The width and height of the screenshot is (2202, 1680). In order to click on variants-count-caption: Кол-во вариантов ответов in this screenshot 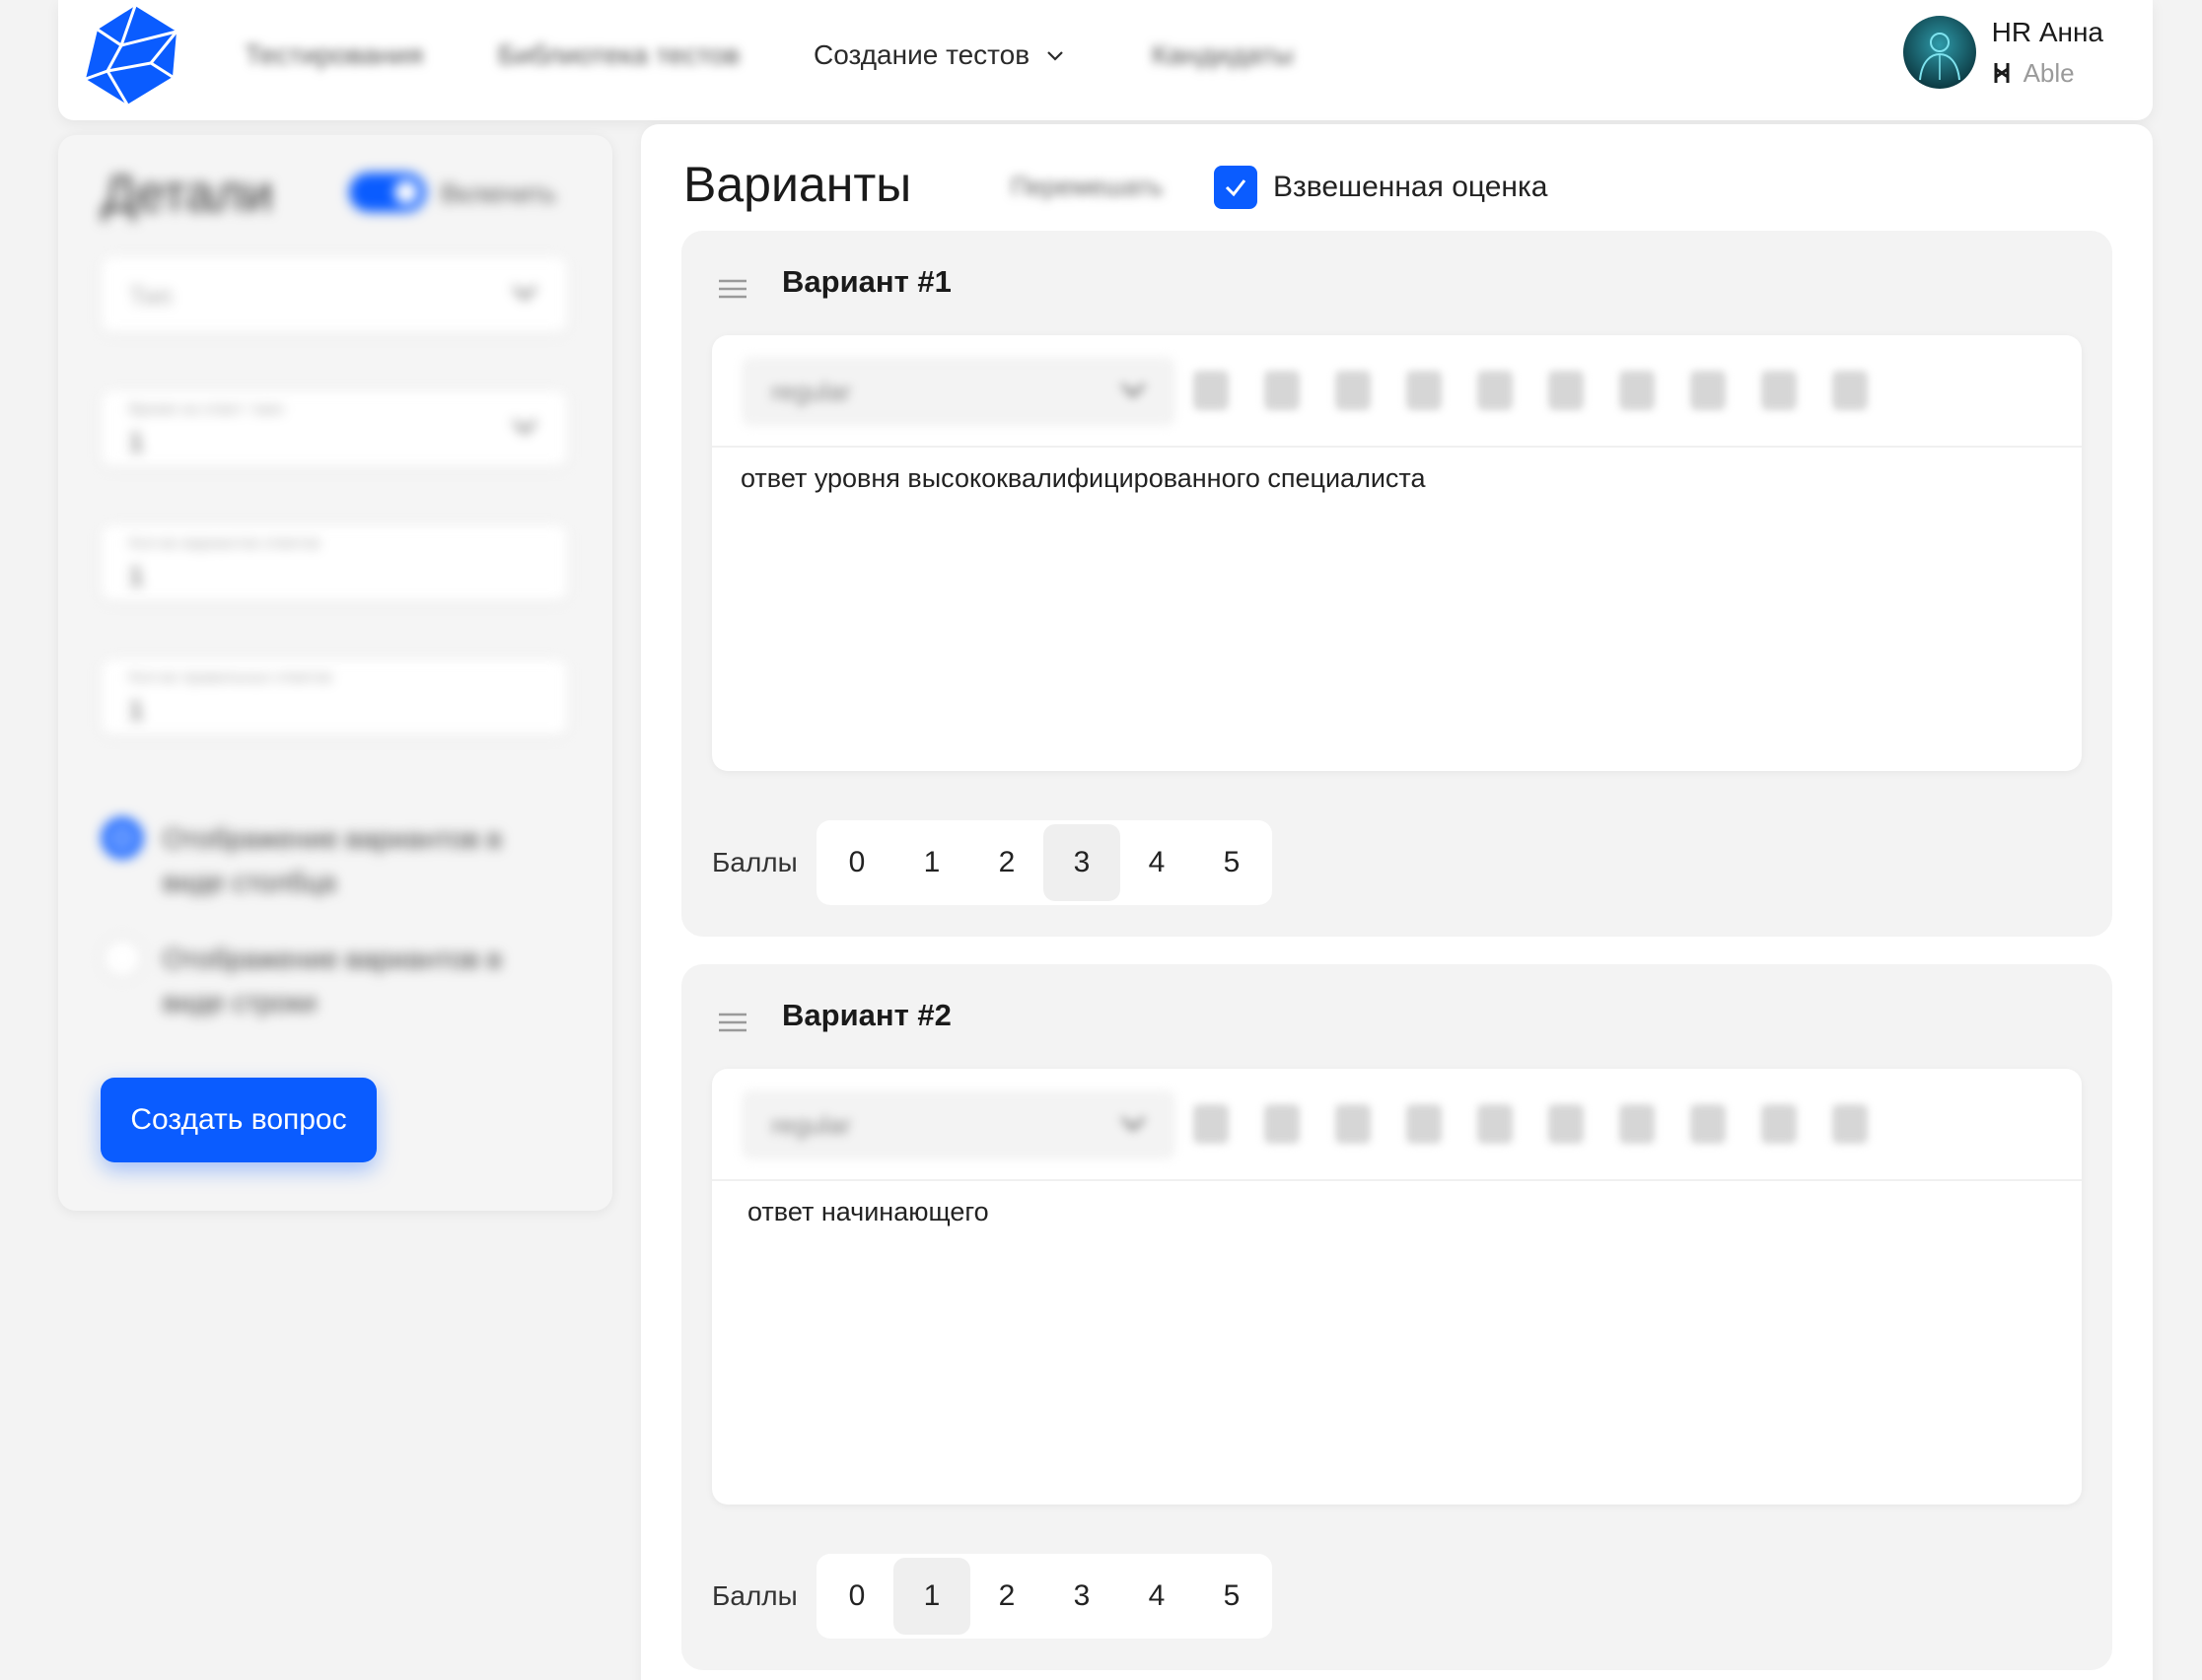, I will do `click(224, 543)`.